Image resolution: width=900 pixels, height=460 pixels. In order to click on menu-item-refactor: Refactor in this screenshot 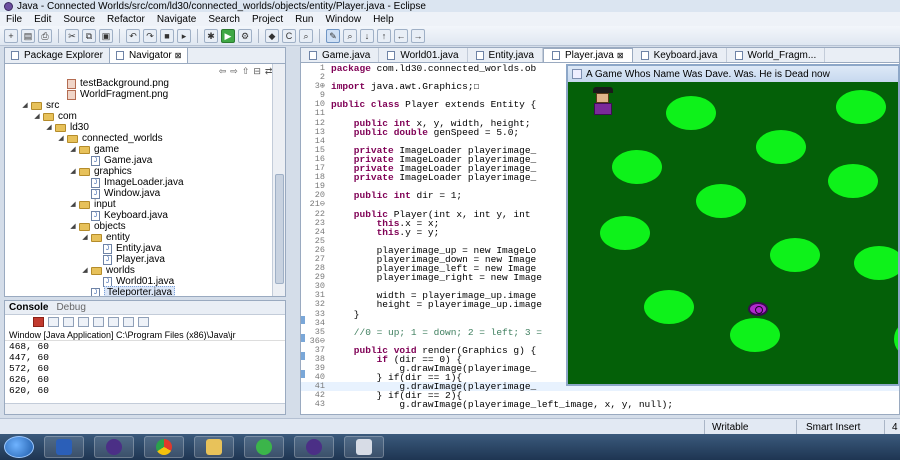, I will do `click(126, 19)`.